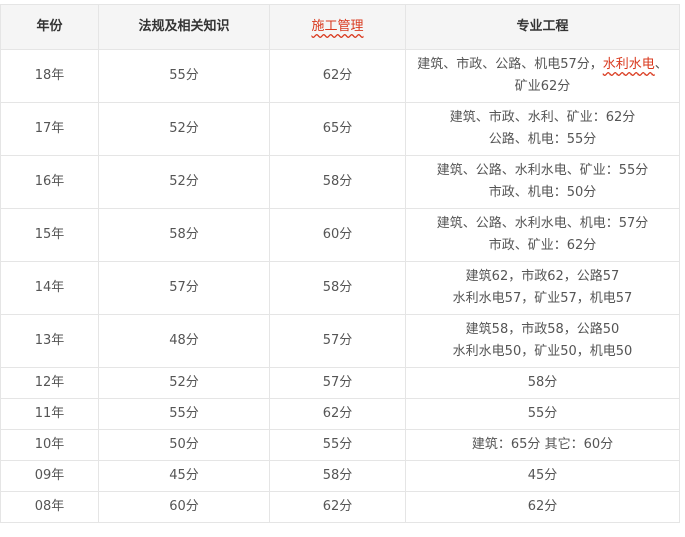 Image resolution: width=685 pixels, height=537 pixels. What do you see at coordinates (49, 445) in the screenshot?
I see `cell-year: 10年` at bounding box center [49, 445].